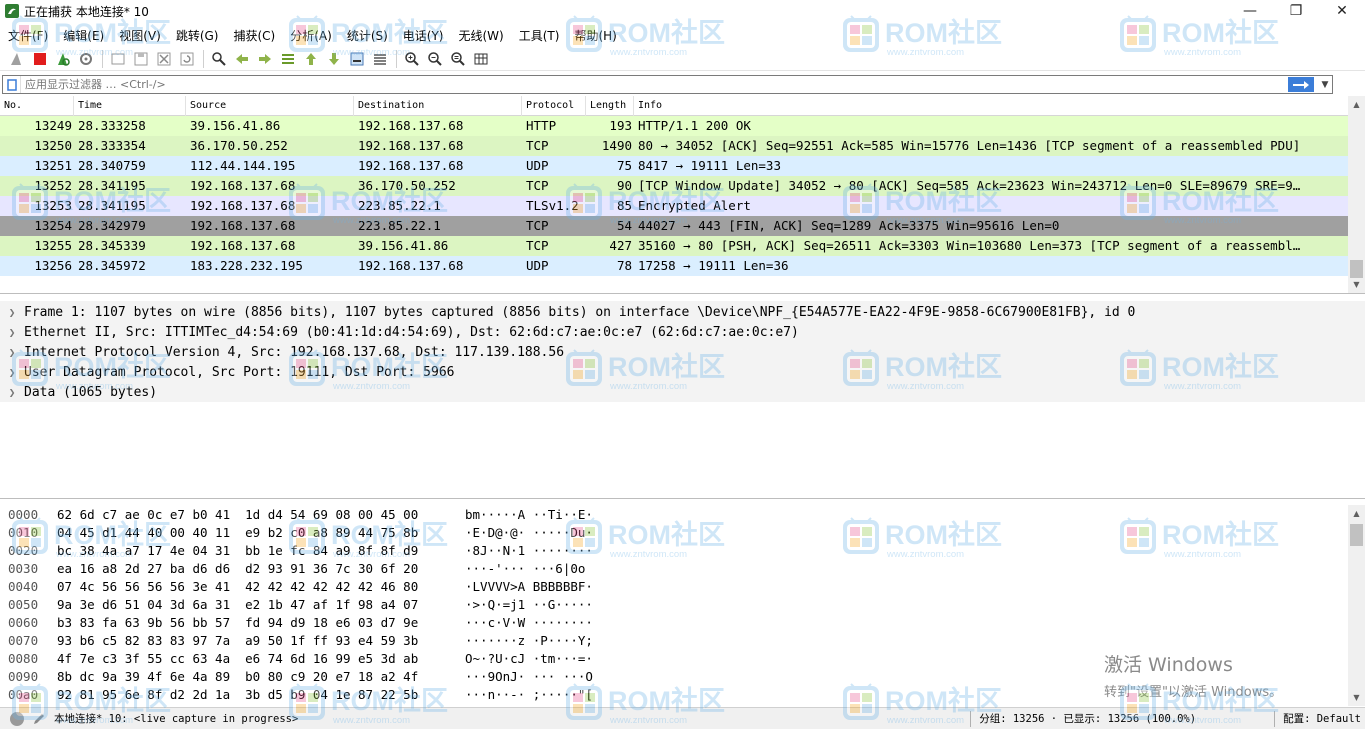  I want to click on zoom-out-button, so click(435, 59).